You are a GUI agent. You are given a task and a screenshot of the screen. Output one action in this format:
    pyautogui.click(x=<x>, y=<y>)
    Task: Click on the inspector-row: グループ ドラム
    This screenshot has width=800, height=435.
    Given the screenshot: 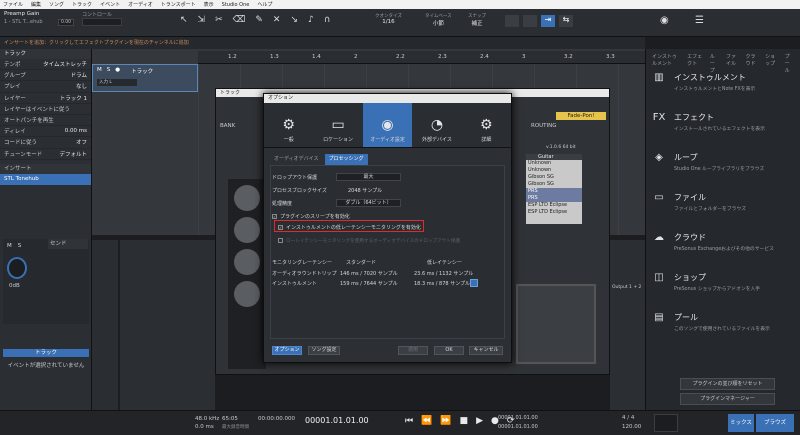 What is the action you would take?
    pyautogui.click(x=45, y=76)
    